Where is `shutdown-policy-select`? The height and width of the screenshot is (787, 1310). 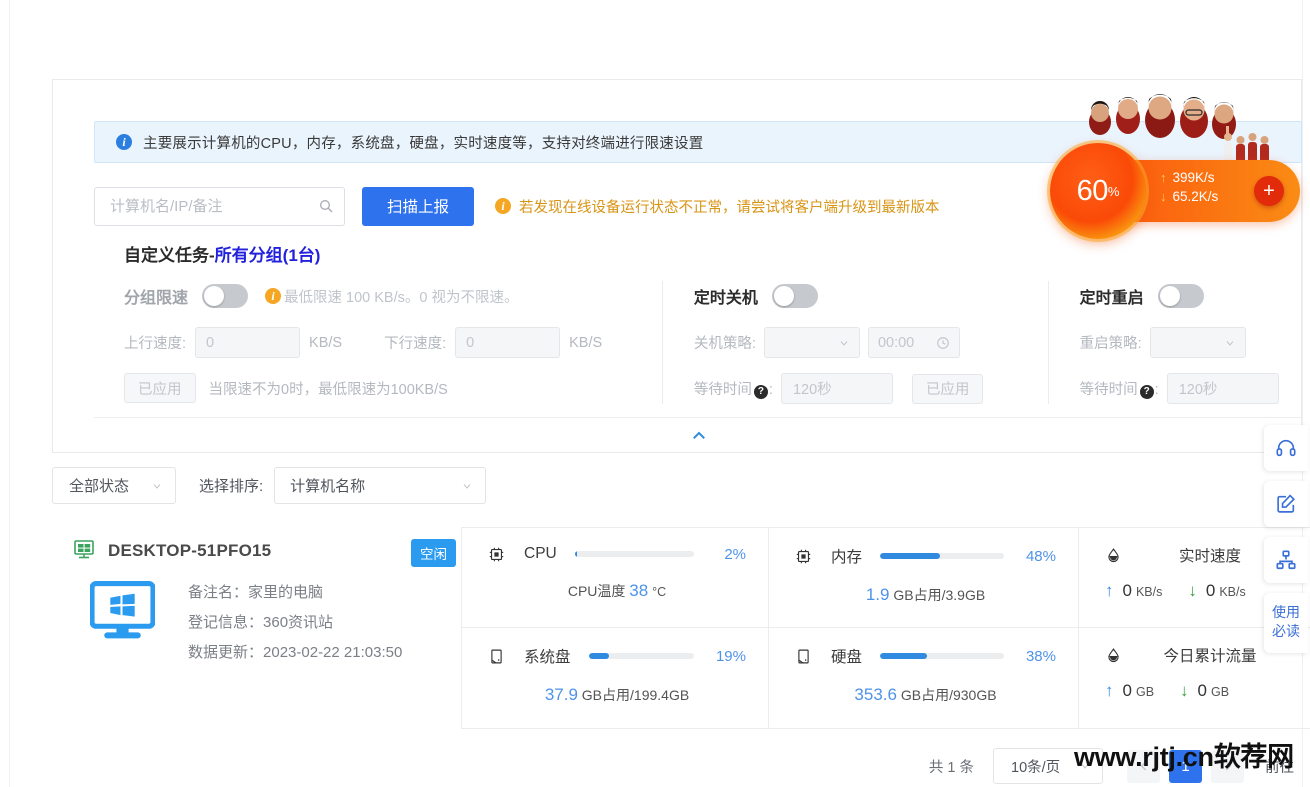 shutdown-policy-select is located at coordinates (811, 342).